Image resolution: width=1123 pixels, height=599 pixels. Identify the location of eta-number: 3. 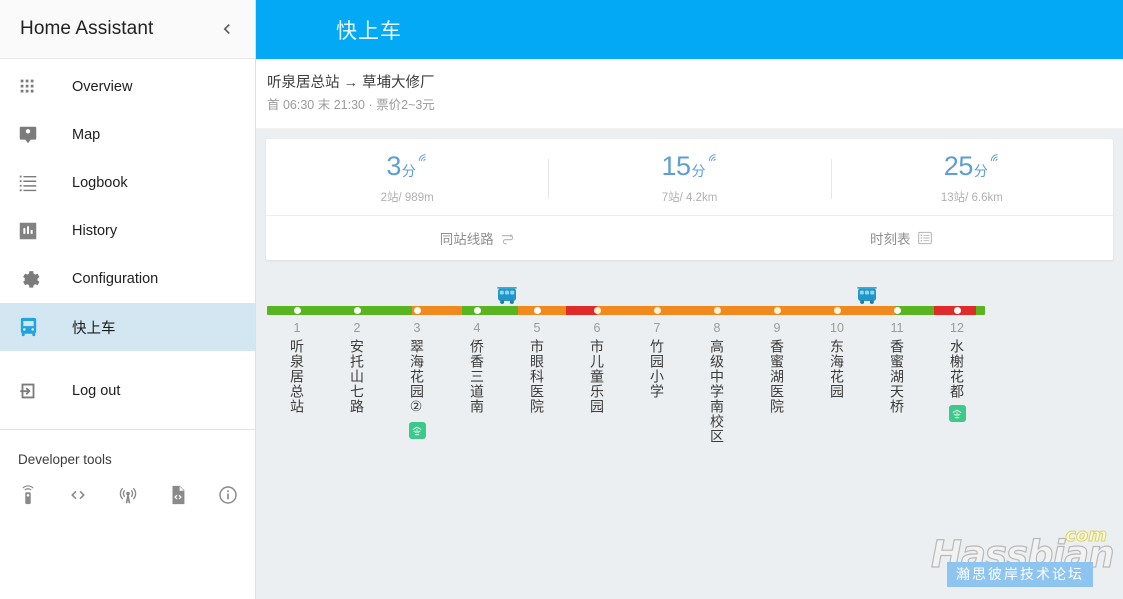
(393, 166).